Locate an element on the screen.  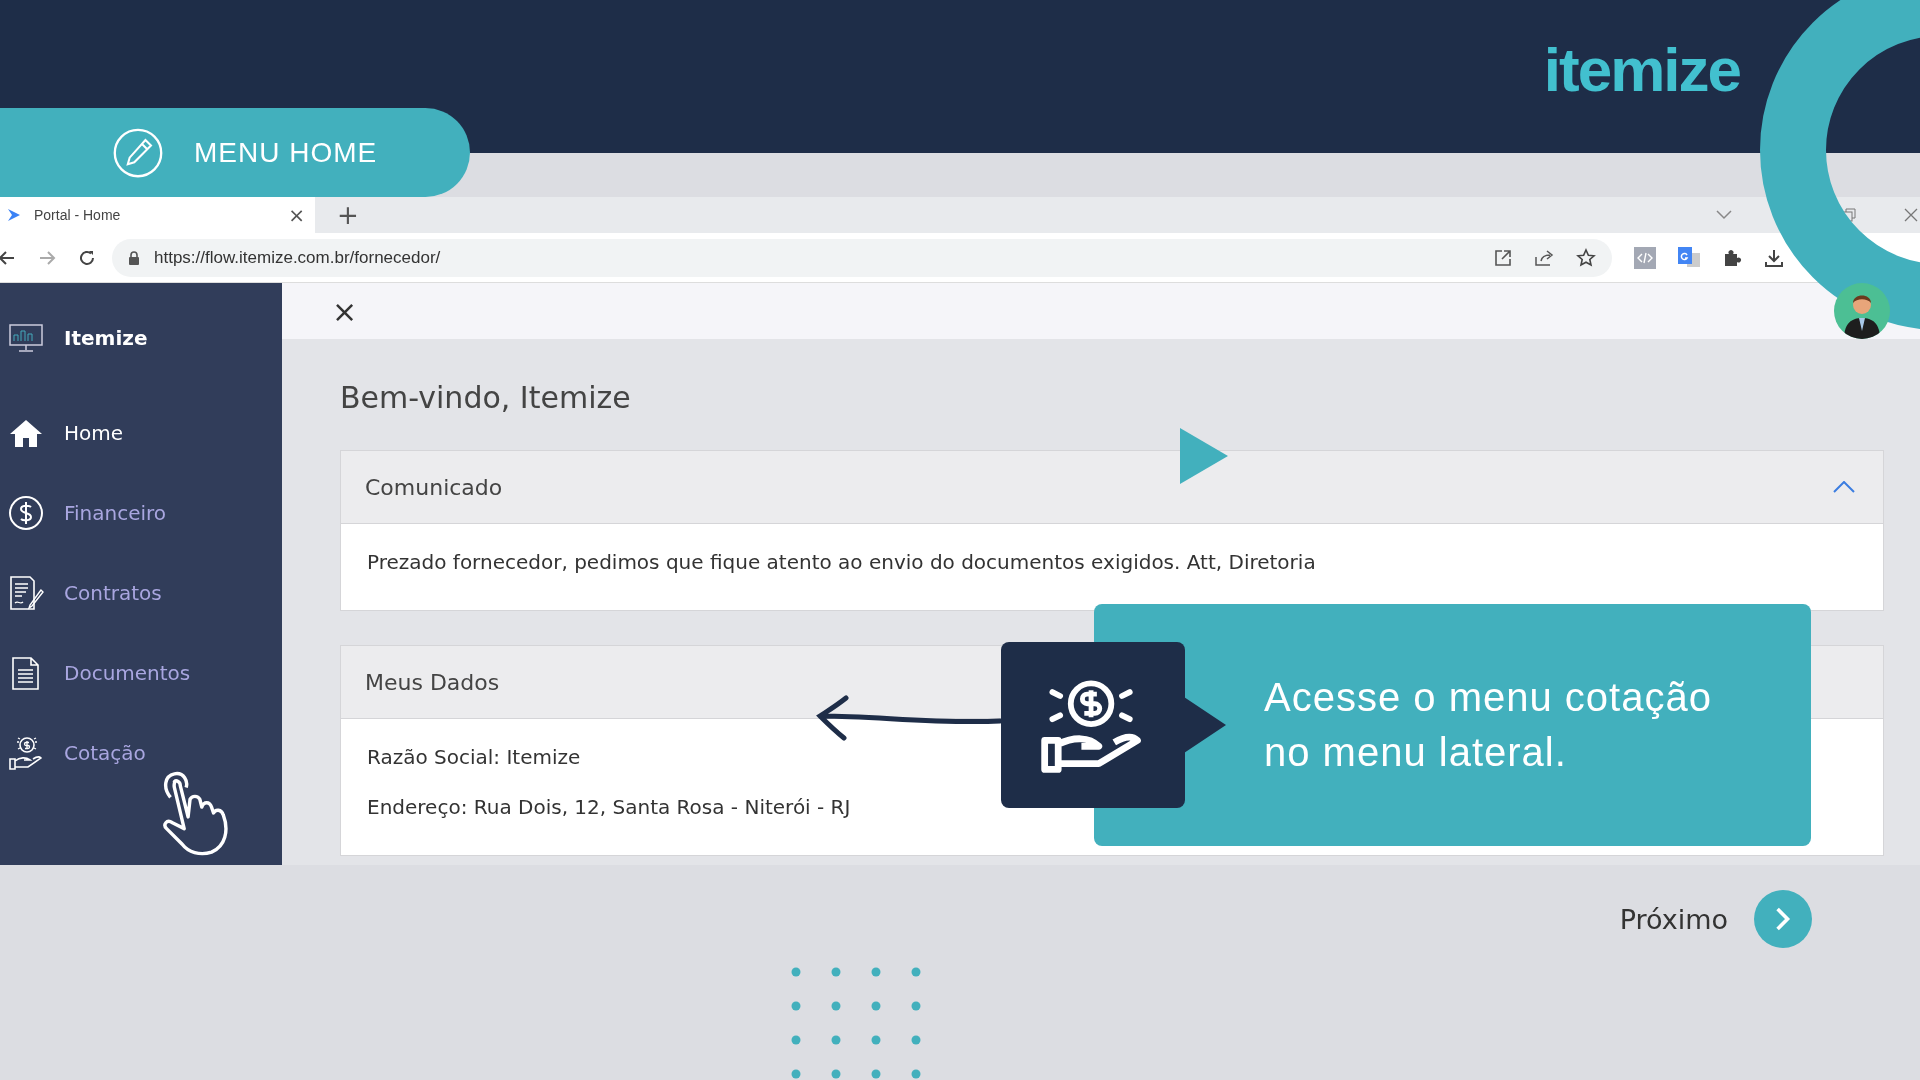
callout-text: Acesse o menu cotação no menu lateral. is located at coordinates (1488, 725).